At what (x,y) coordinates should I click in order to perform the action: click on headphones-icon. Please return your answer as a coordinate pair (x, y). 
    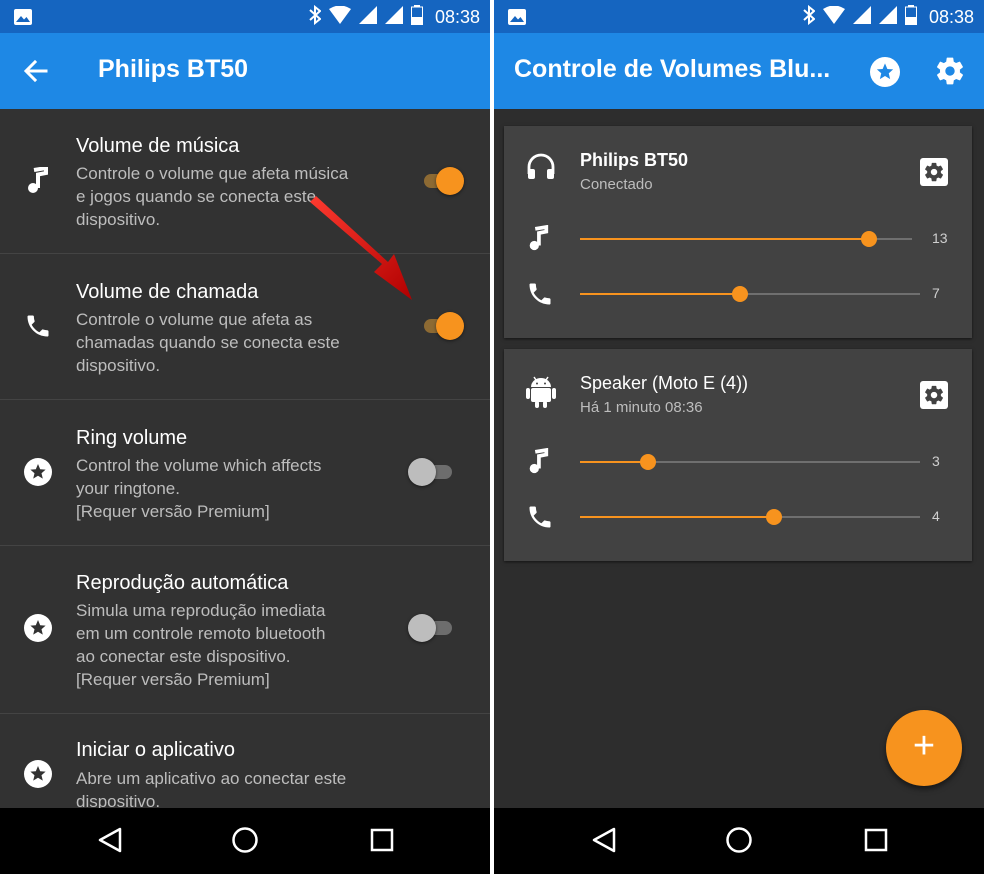
    Looking at the image, I should click on (541, 169).